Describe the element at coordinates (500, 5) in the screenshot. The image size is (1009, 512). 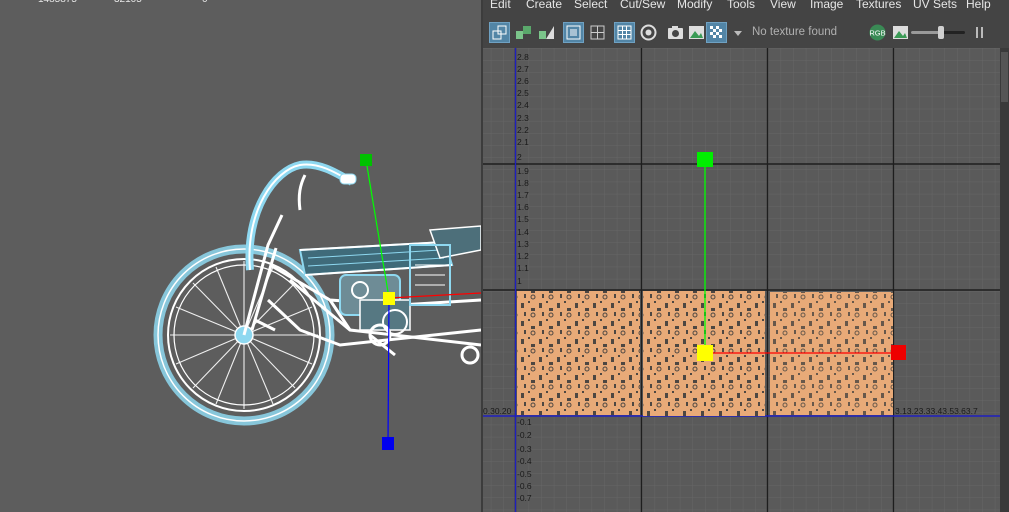
I see `menu-edit: Edit` at that location.